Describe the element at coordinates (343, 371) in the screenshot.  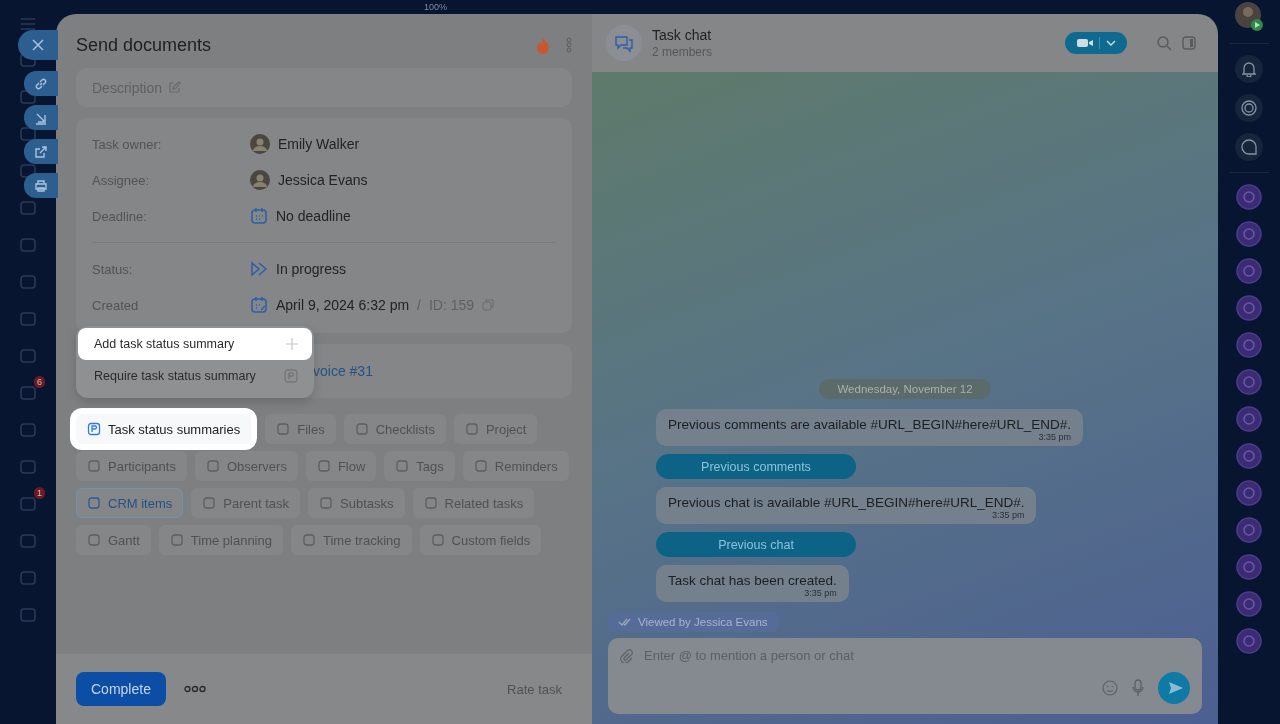
I see `crm-item-link: voice #31` at that location.